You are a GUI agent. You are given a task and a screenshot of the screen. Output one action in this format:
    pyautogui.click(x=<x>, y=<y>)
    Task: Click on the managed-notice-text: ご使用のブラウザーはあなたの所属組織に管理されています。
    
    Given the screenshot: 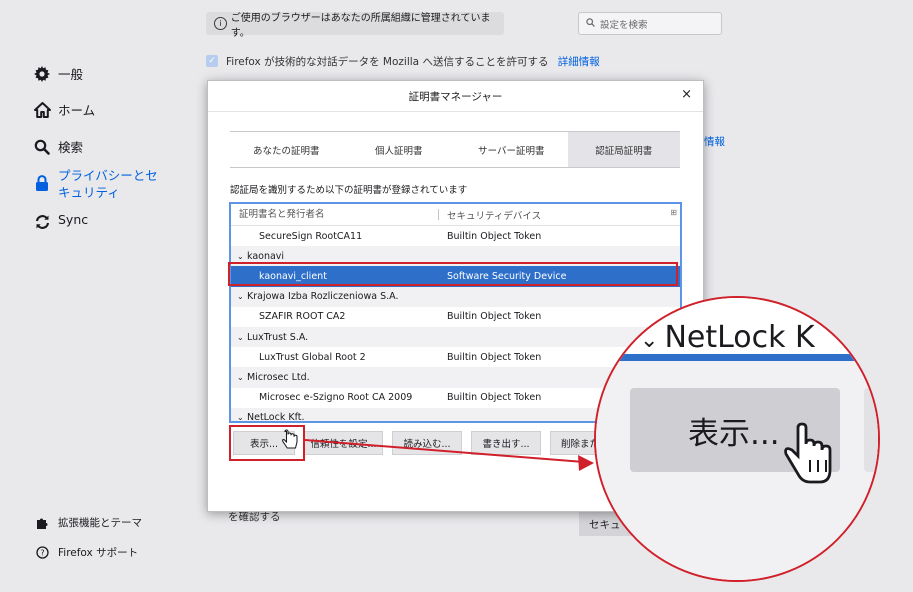 What is the action you would take?
    pyautogui.click(x=360, y=25)
    